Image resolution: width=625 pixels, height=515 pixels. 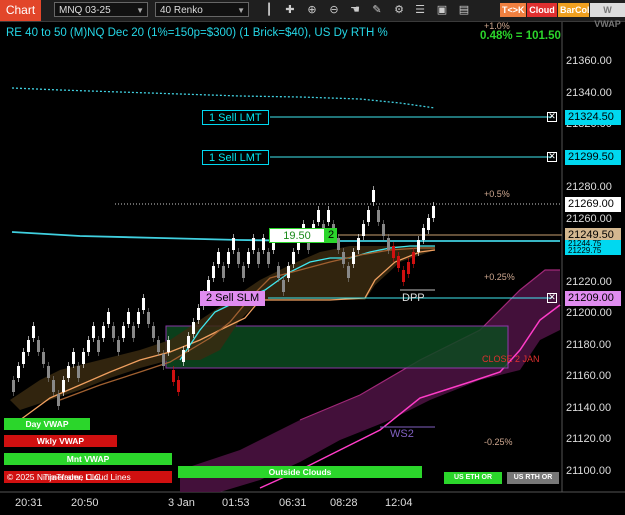 I want to click on vwap-button: W VWAP, so click(x=607, y=16).